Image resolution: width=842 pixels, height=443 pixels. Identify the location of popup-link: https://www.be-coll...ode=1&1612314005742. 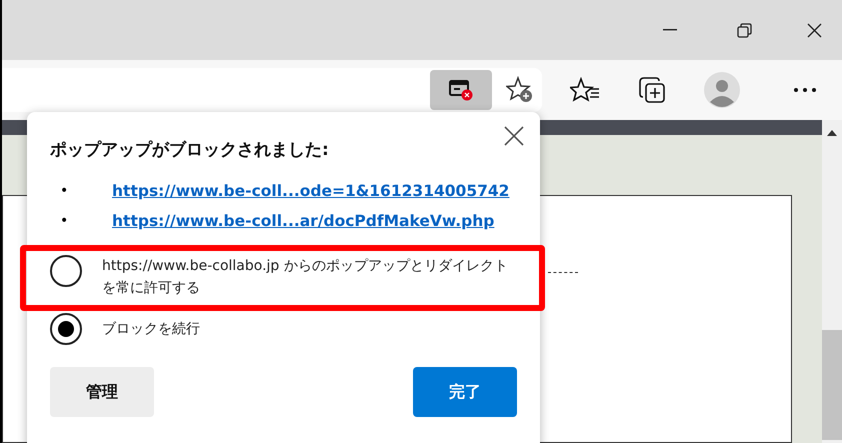
(311, 191).